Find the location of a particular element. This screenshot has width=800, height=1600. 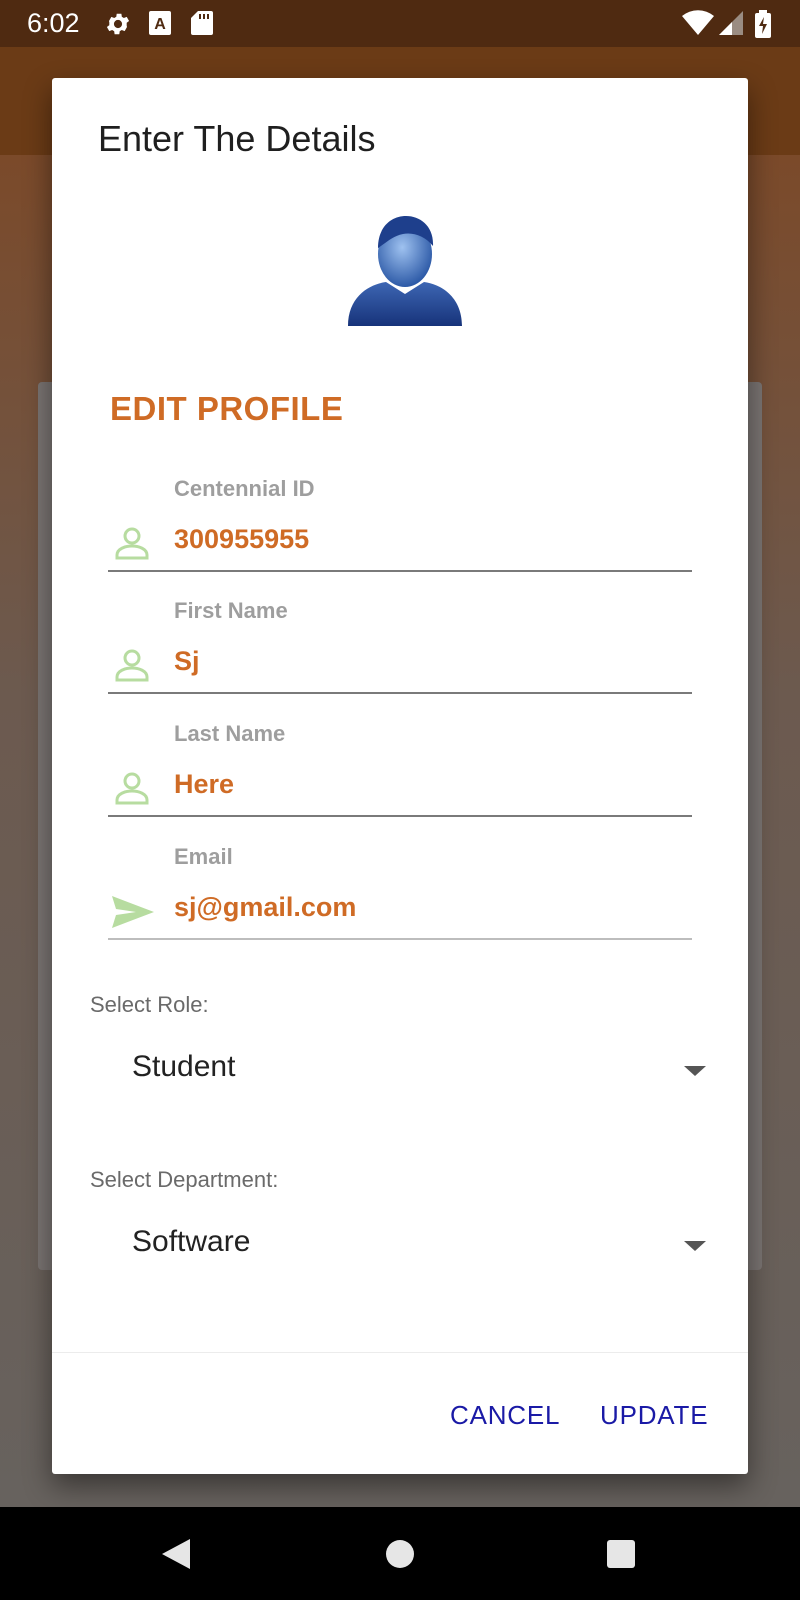

last-name-input is located at coordinates (424, 784).